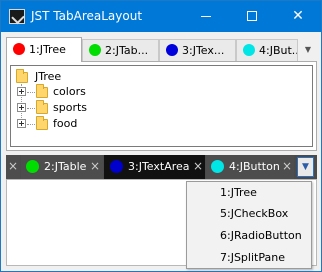  Describe the element at coordinates (261, 235) in the screenshot. I see `menu-item: 6:JRadioButton` at that location.